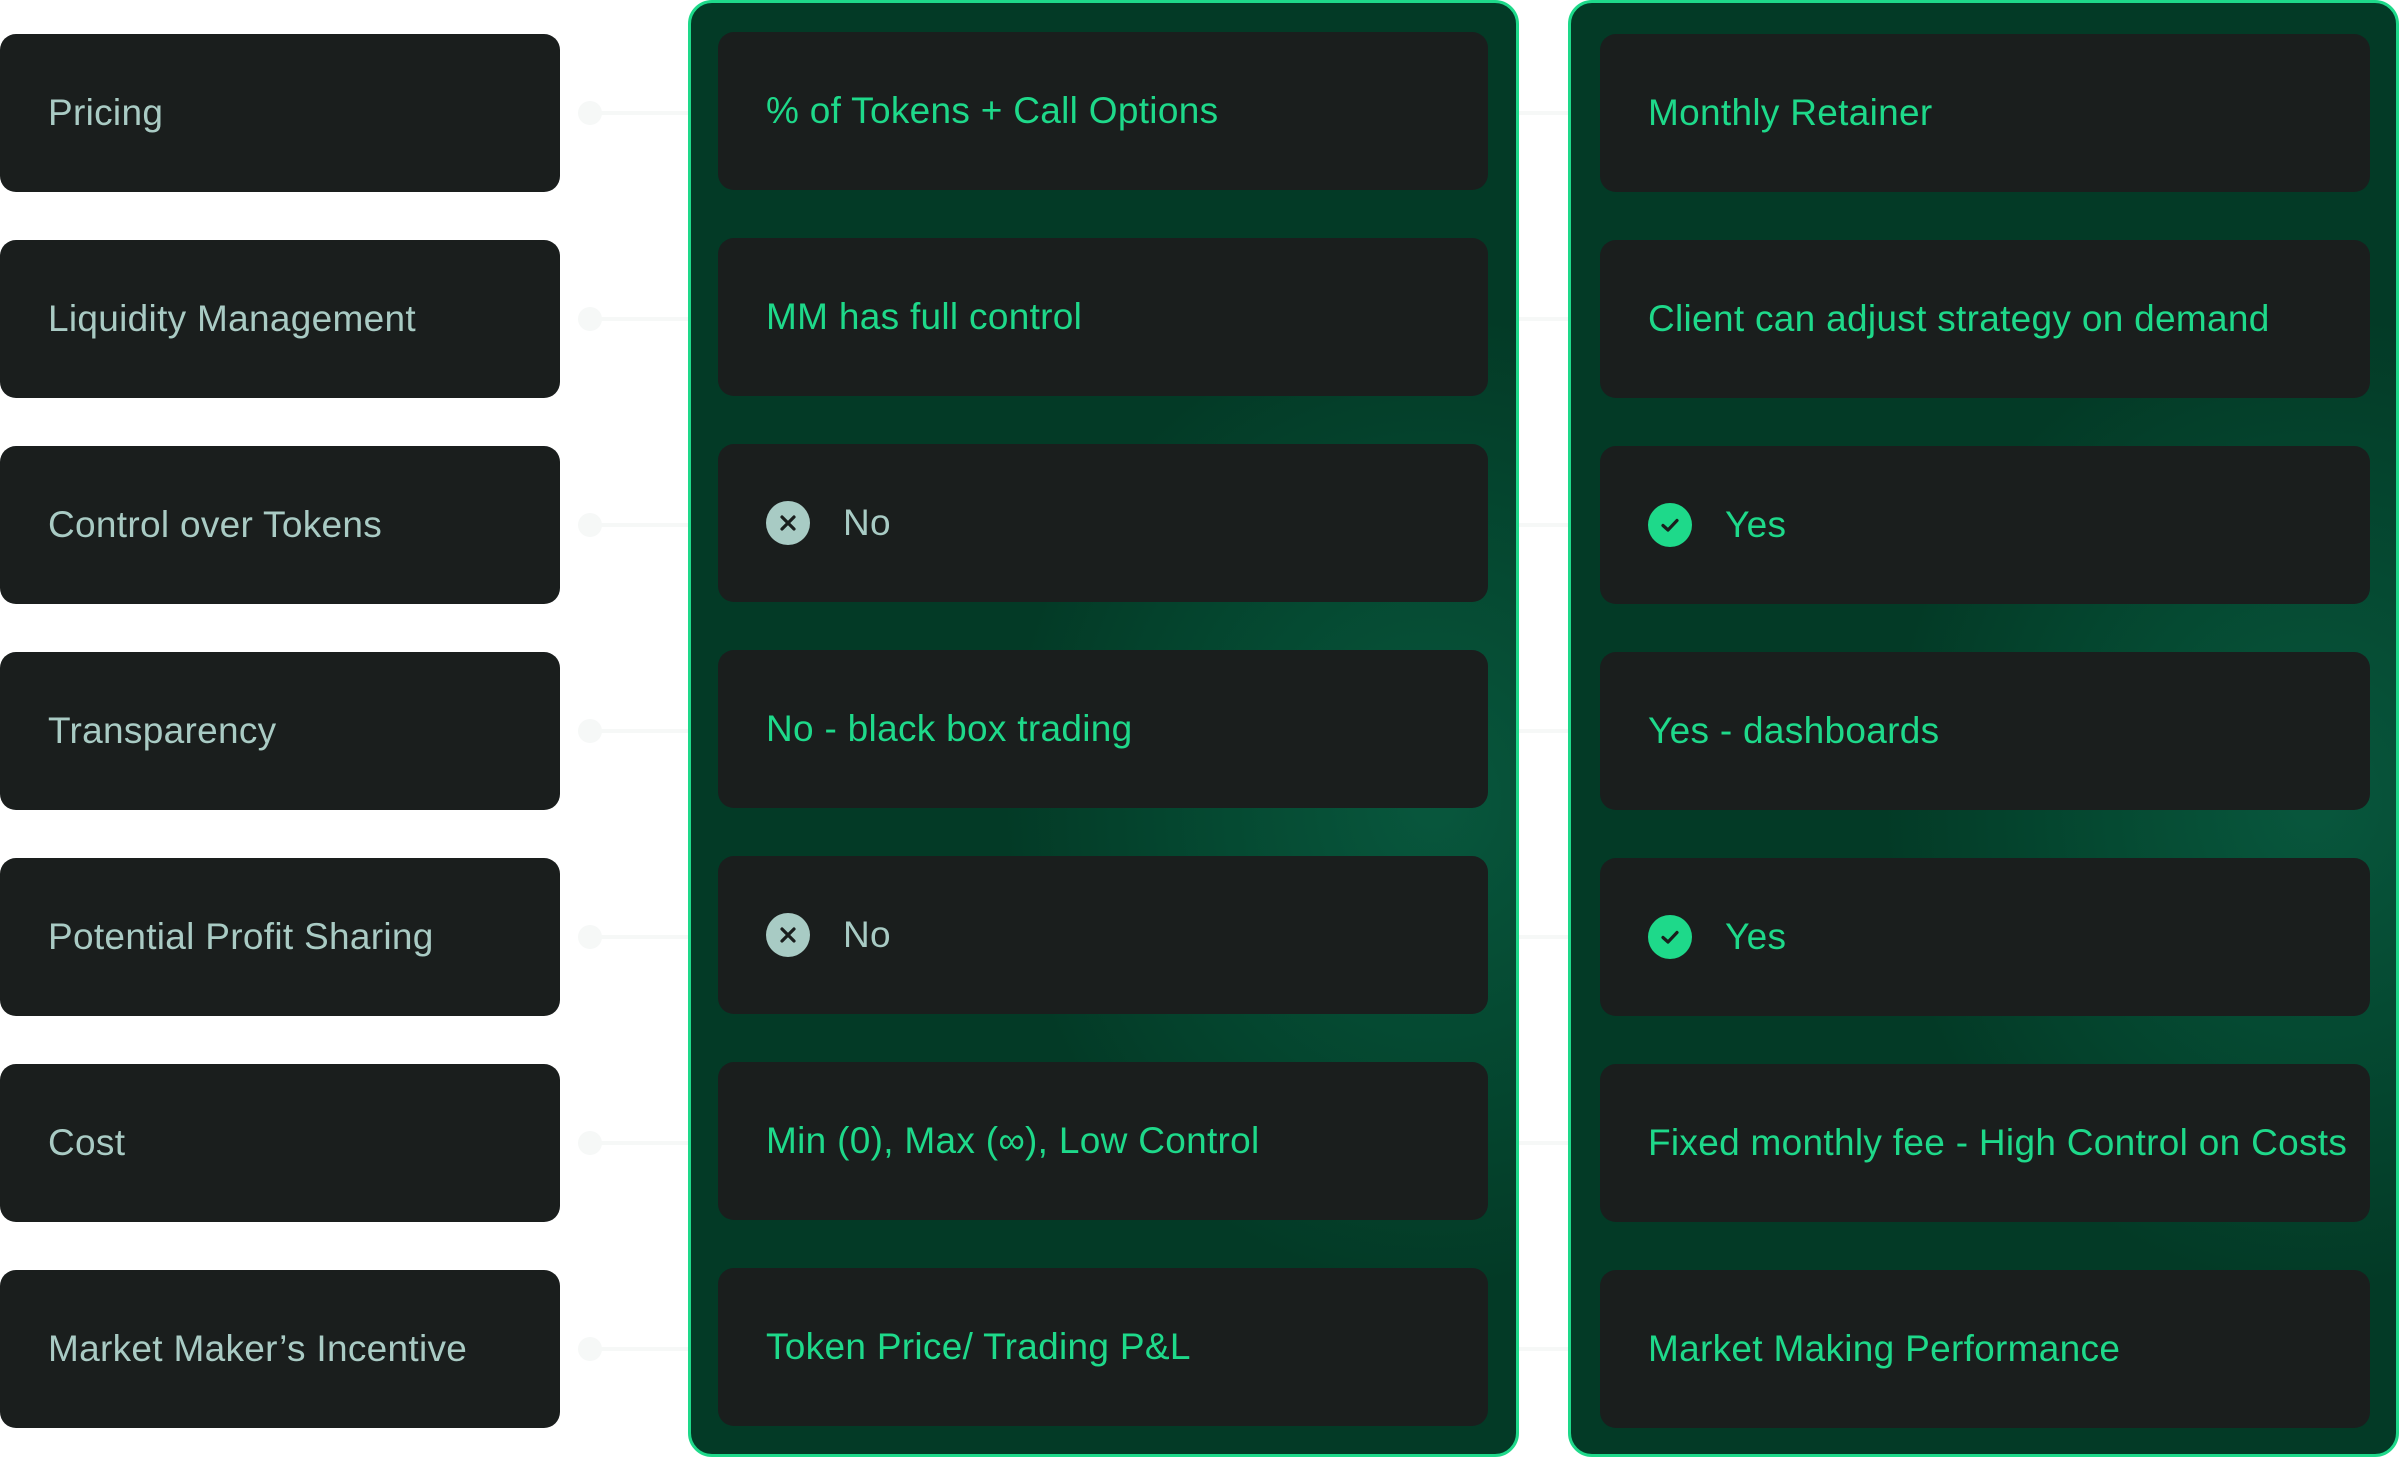  I want to click on row-label-transparency: Transparency, so click(280, 731).